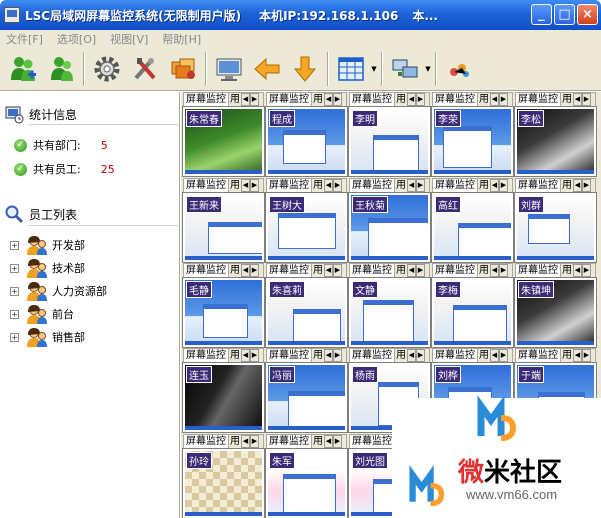 This screenshot has width=601, height=518. Describe the element at coordinates (306, 390) in the screenshot. I see `monitor-cell: 屏幕监控用 ◀ ▶ 冯丽` at that location.